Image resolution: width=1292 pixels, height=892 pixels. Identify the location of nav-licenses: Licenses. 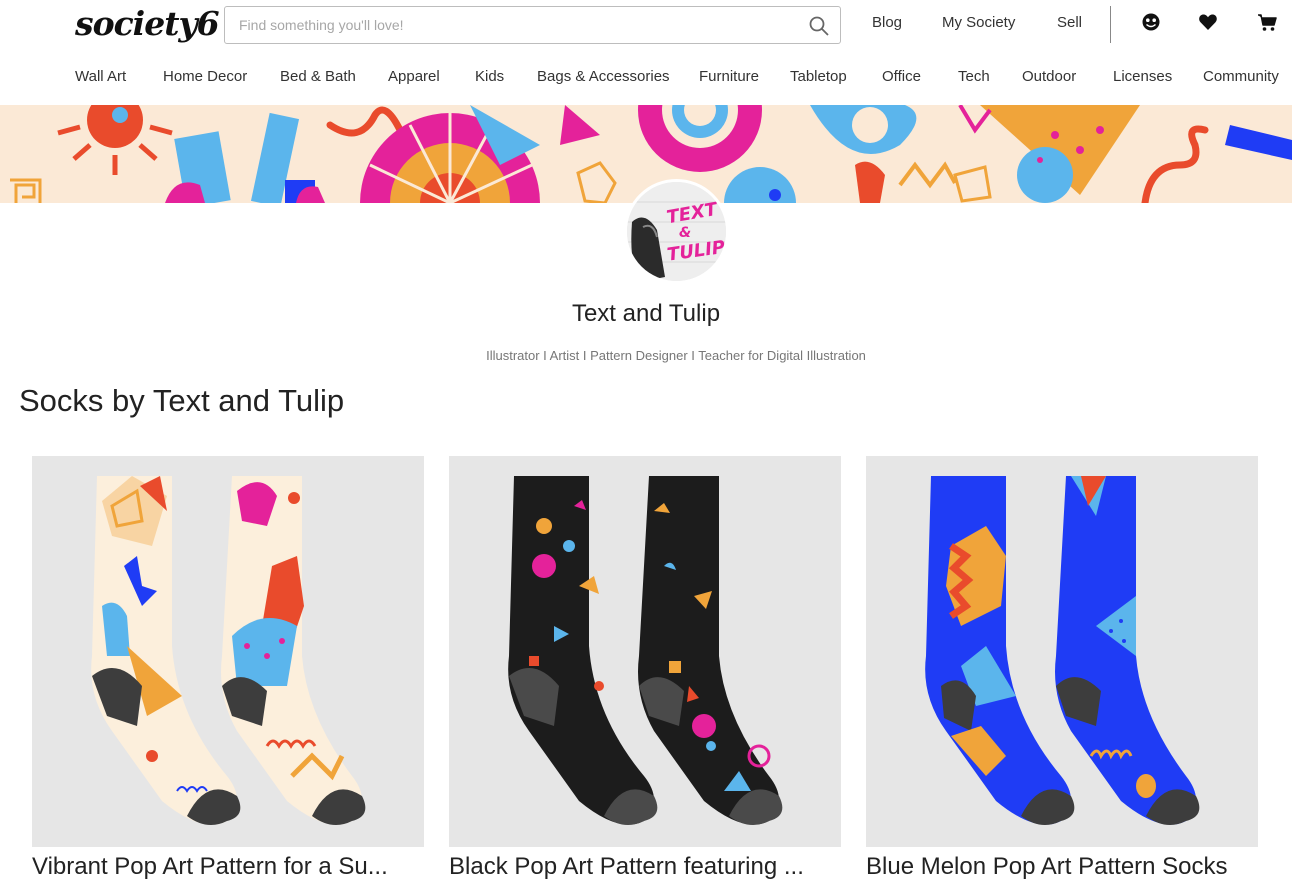
(1142, 76).